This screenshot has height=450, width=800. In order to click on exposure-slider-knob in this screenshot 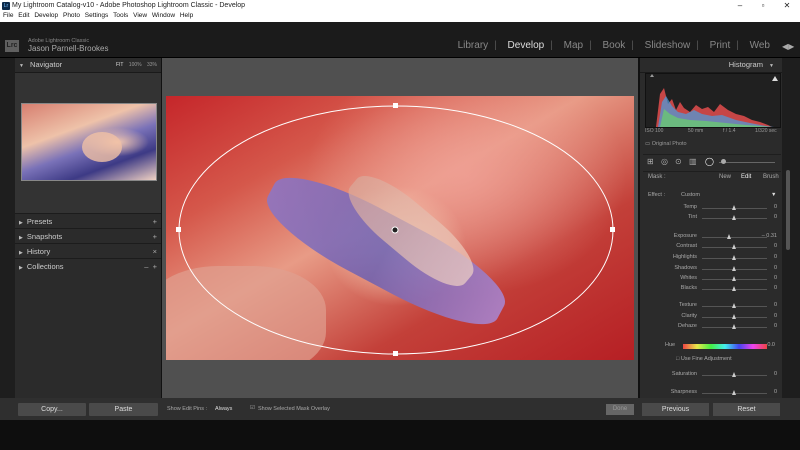, I will do `click(729, 236)`.